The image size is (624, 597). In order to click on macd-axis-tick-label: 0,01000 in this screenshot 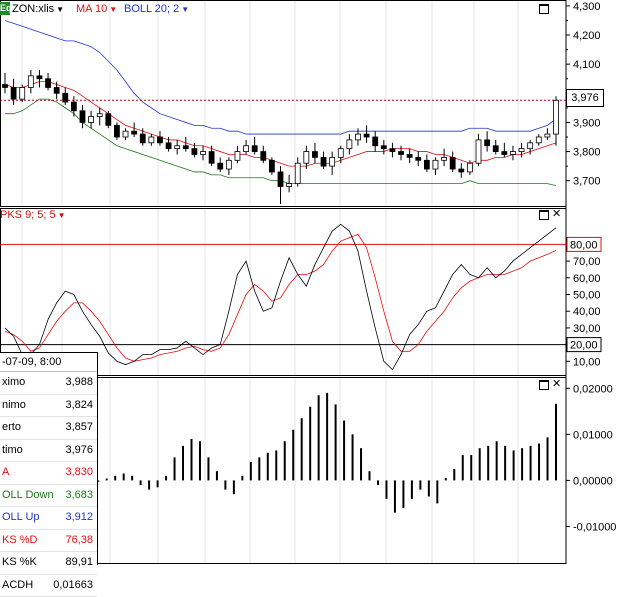, I will do `click(593, 435)`.